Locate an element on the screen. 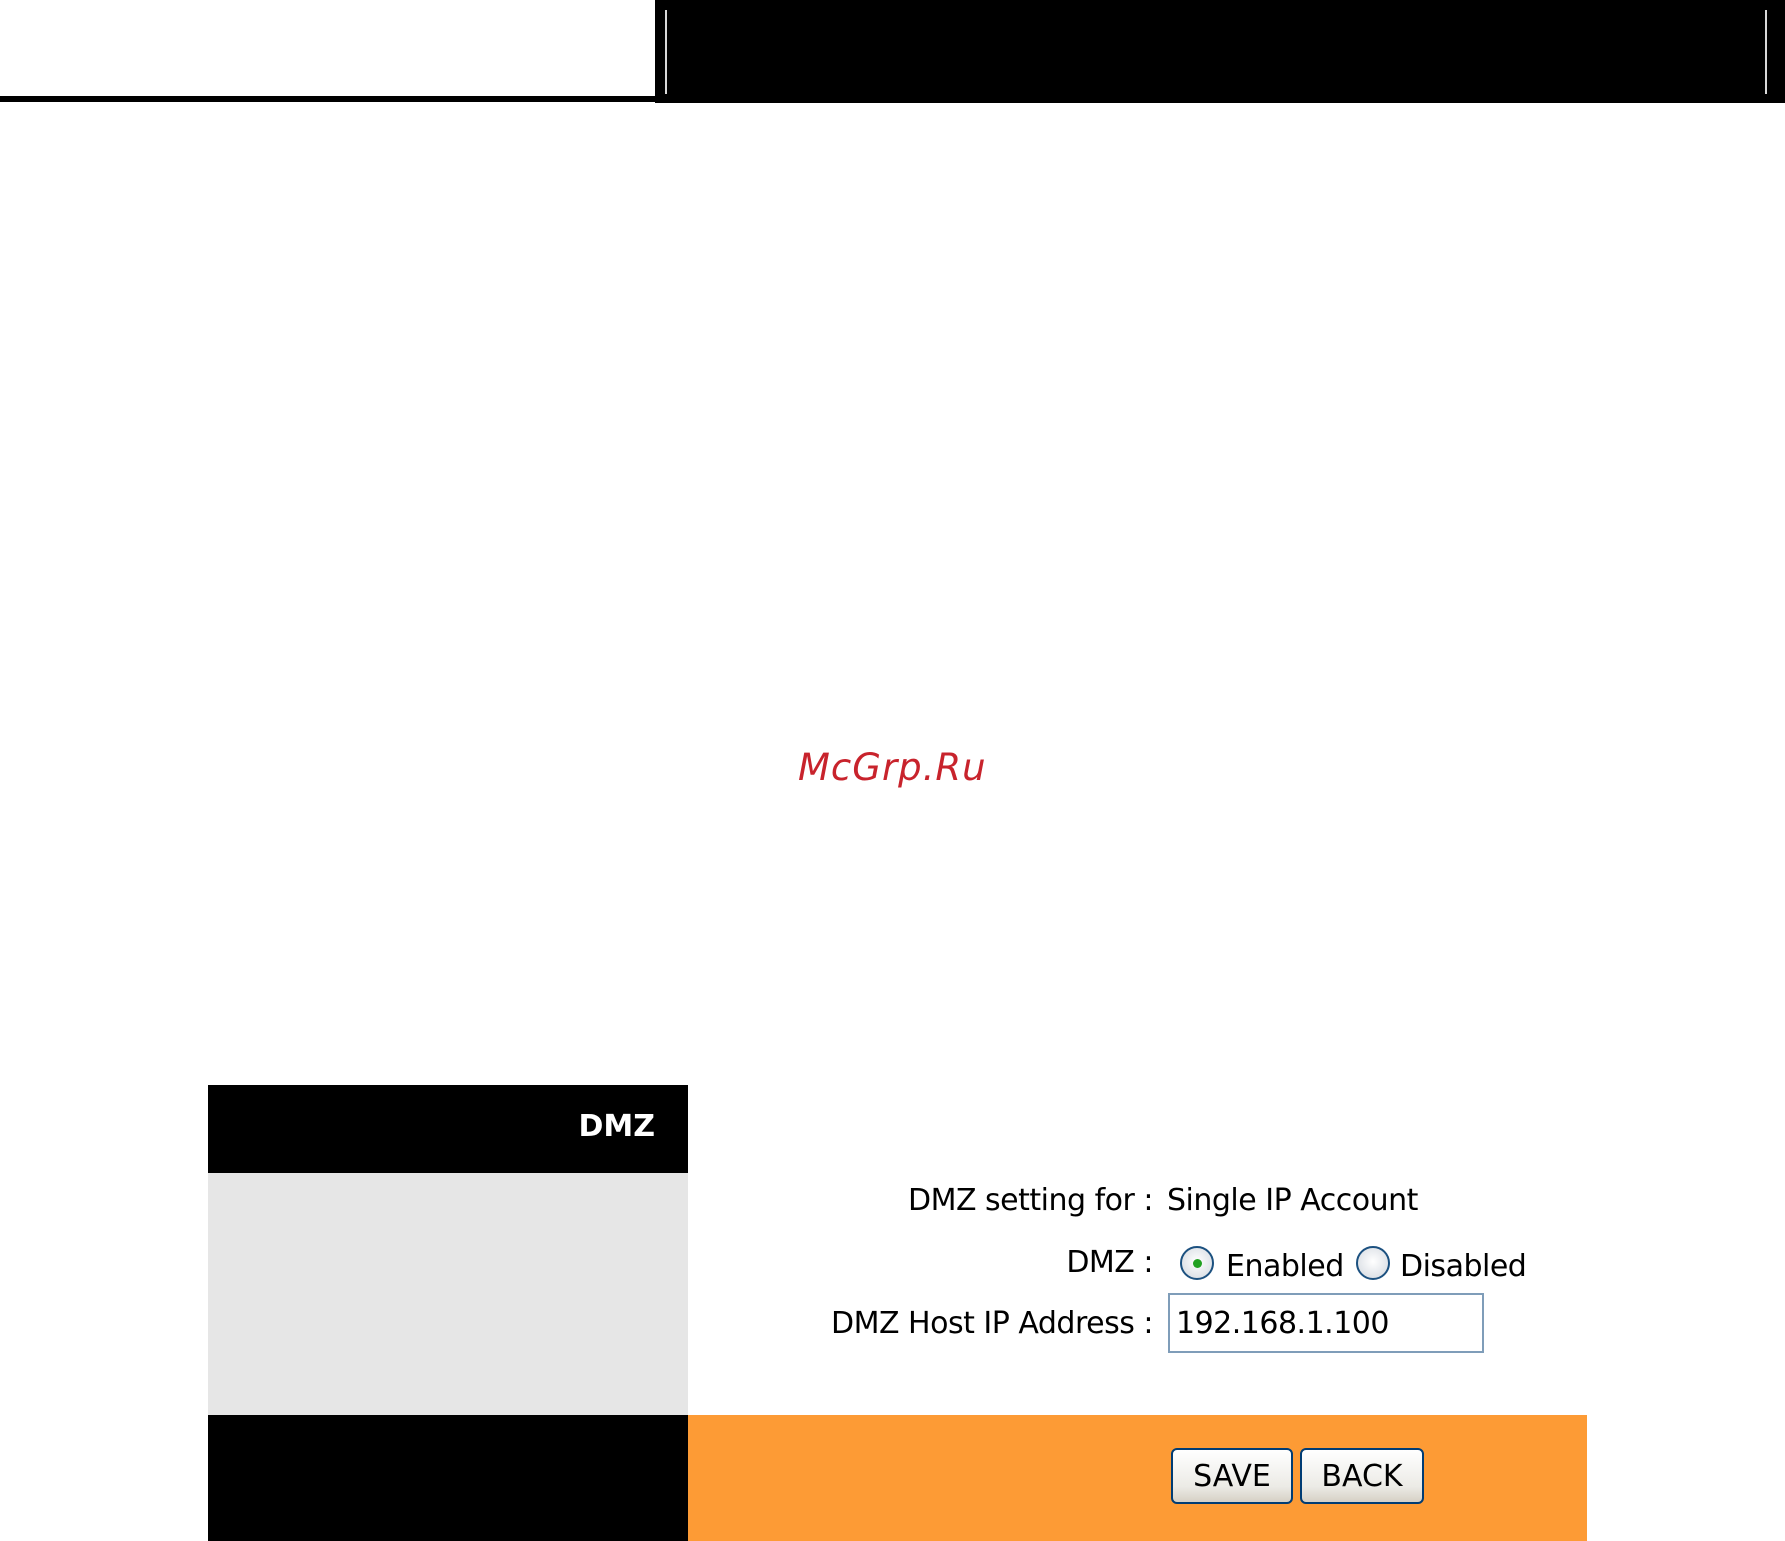  watermark: McGrp.Ru is located at coordinates (892, 767).